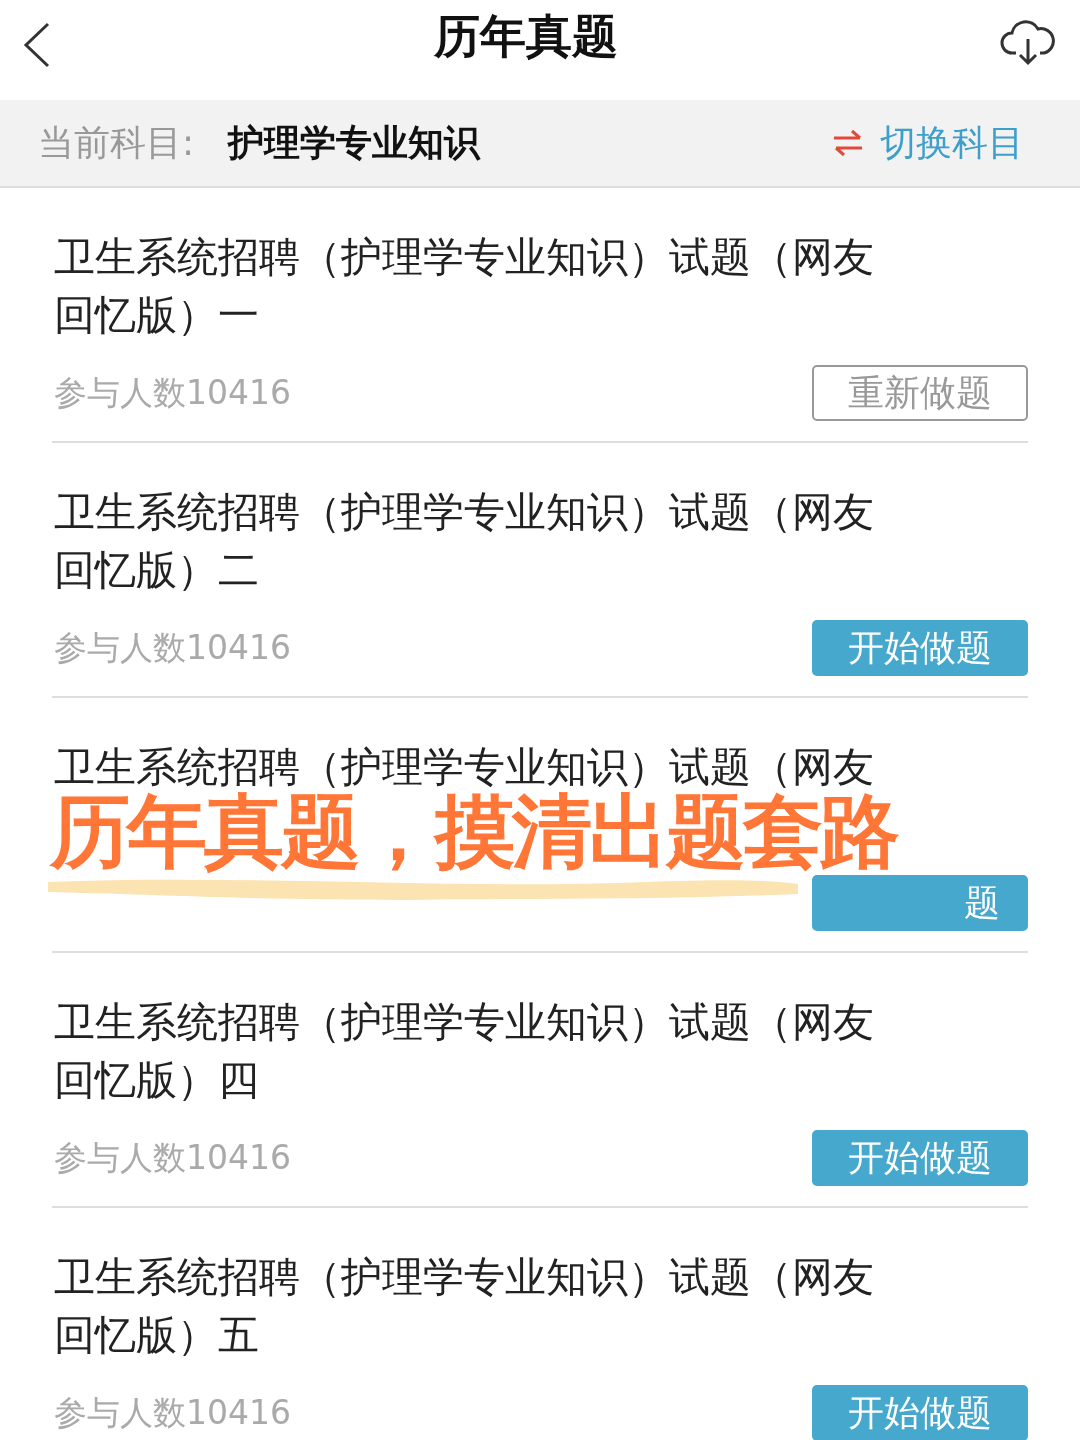 This screenshot has width=1080, height=1440. I want to click on page-title: 历年真题, so click(526, 36).